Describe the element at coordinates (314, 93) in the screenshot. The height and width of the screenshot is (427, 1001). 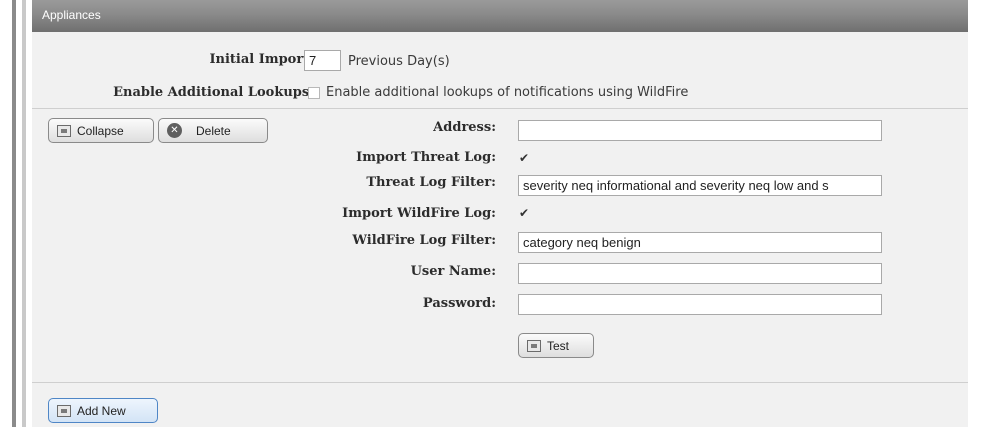
I see `enable-lookups-checkbox` at that location.